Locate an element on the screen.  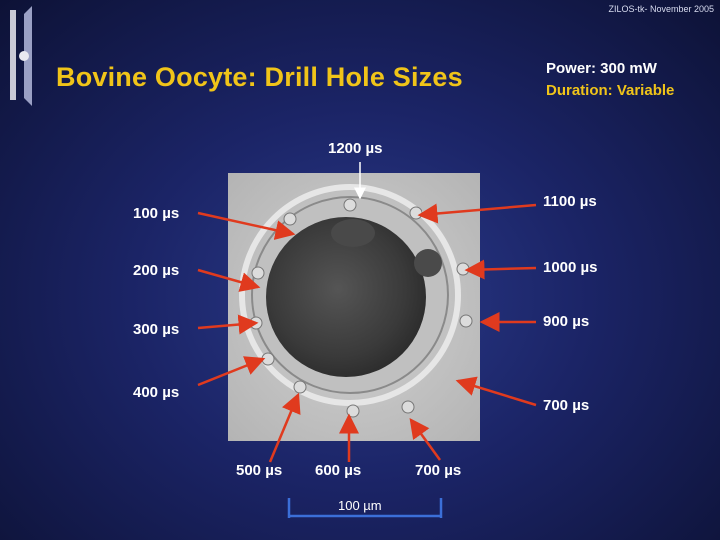
arrow-700-right is located at coordinates (496, 391).